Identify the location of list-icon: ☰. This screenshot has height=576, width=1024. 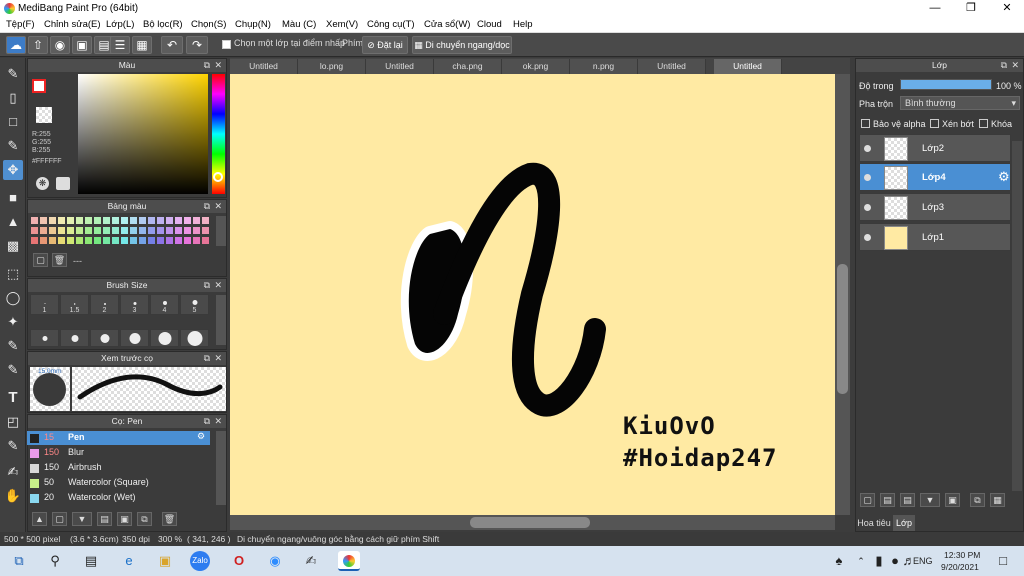
(120, 45).